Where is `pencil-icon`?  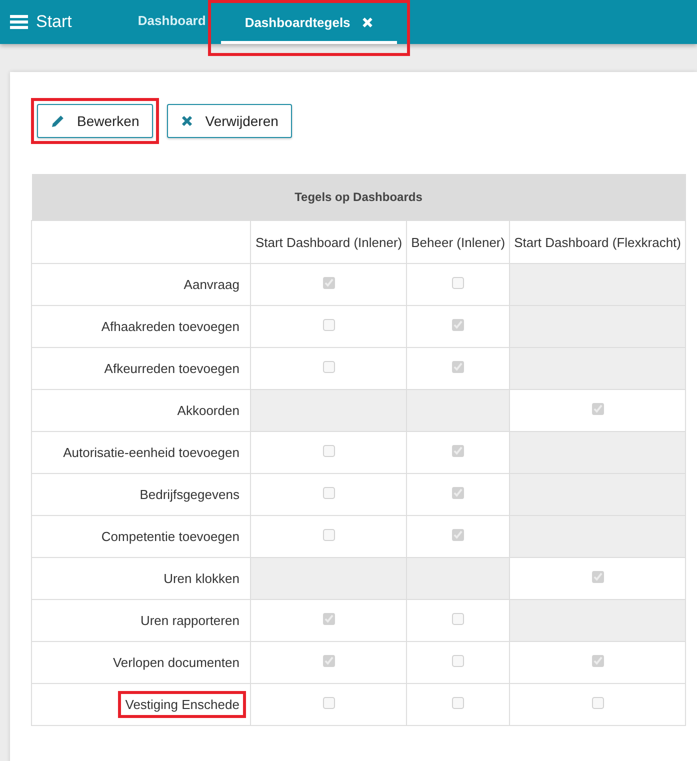 pencil-icon is located at coordinates (58, 121).